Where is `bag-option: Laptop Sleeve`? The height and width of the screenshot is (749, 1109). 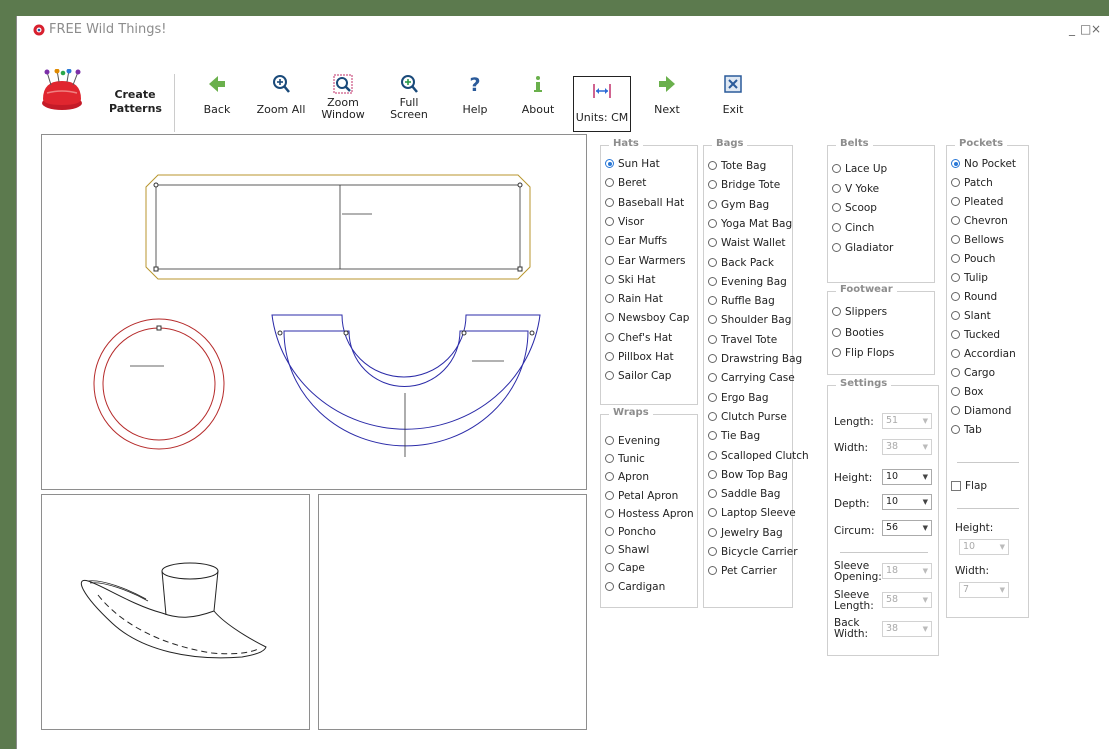 bag-option: Laptop Sleeve is located at coordinates (752, 515).